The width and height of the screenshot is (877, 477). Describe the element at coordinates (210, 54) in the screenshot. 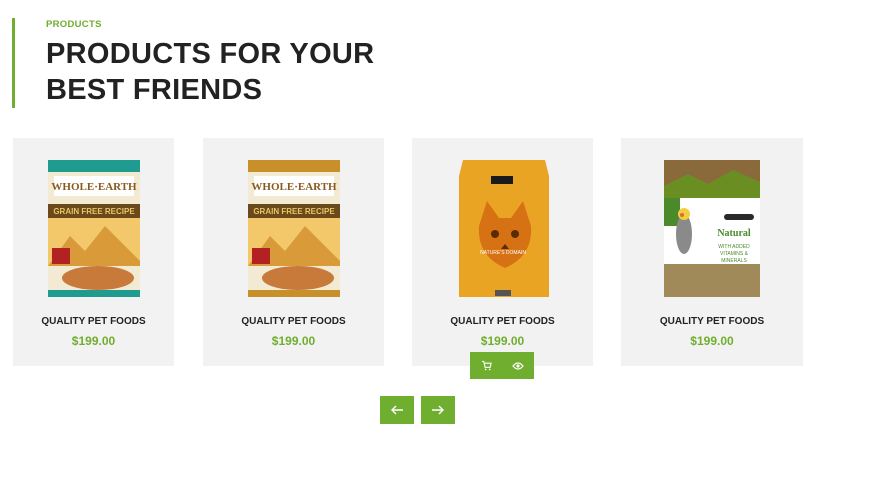

I see `section-title-line-1: PRODUCTS FOR YOUR` at that location.